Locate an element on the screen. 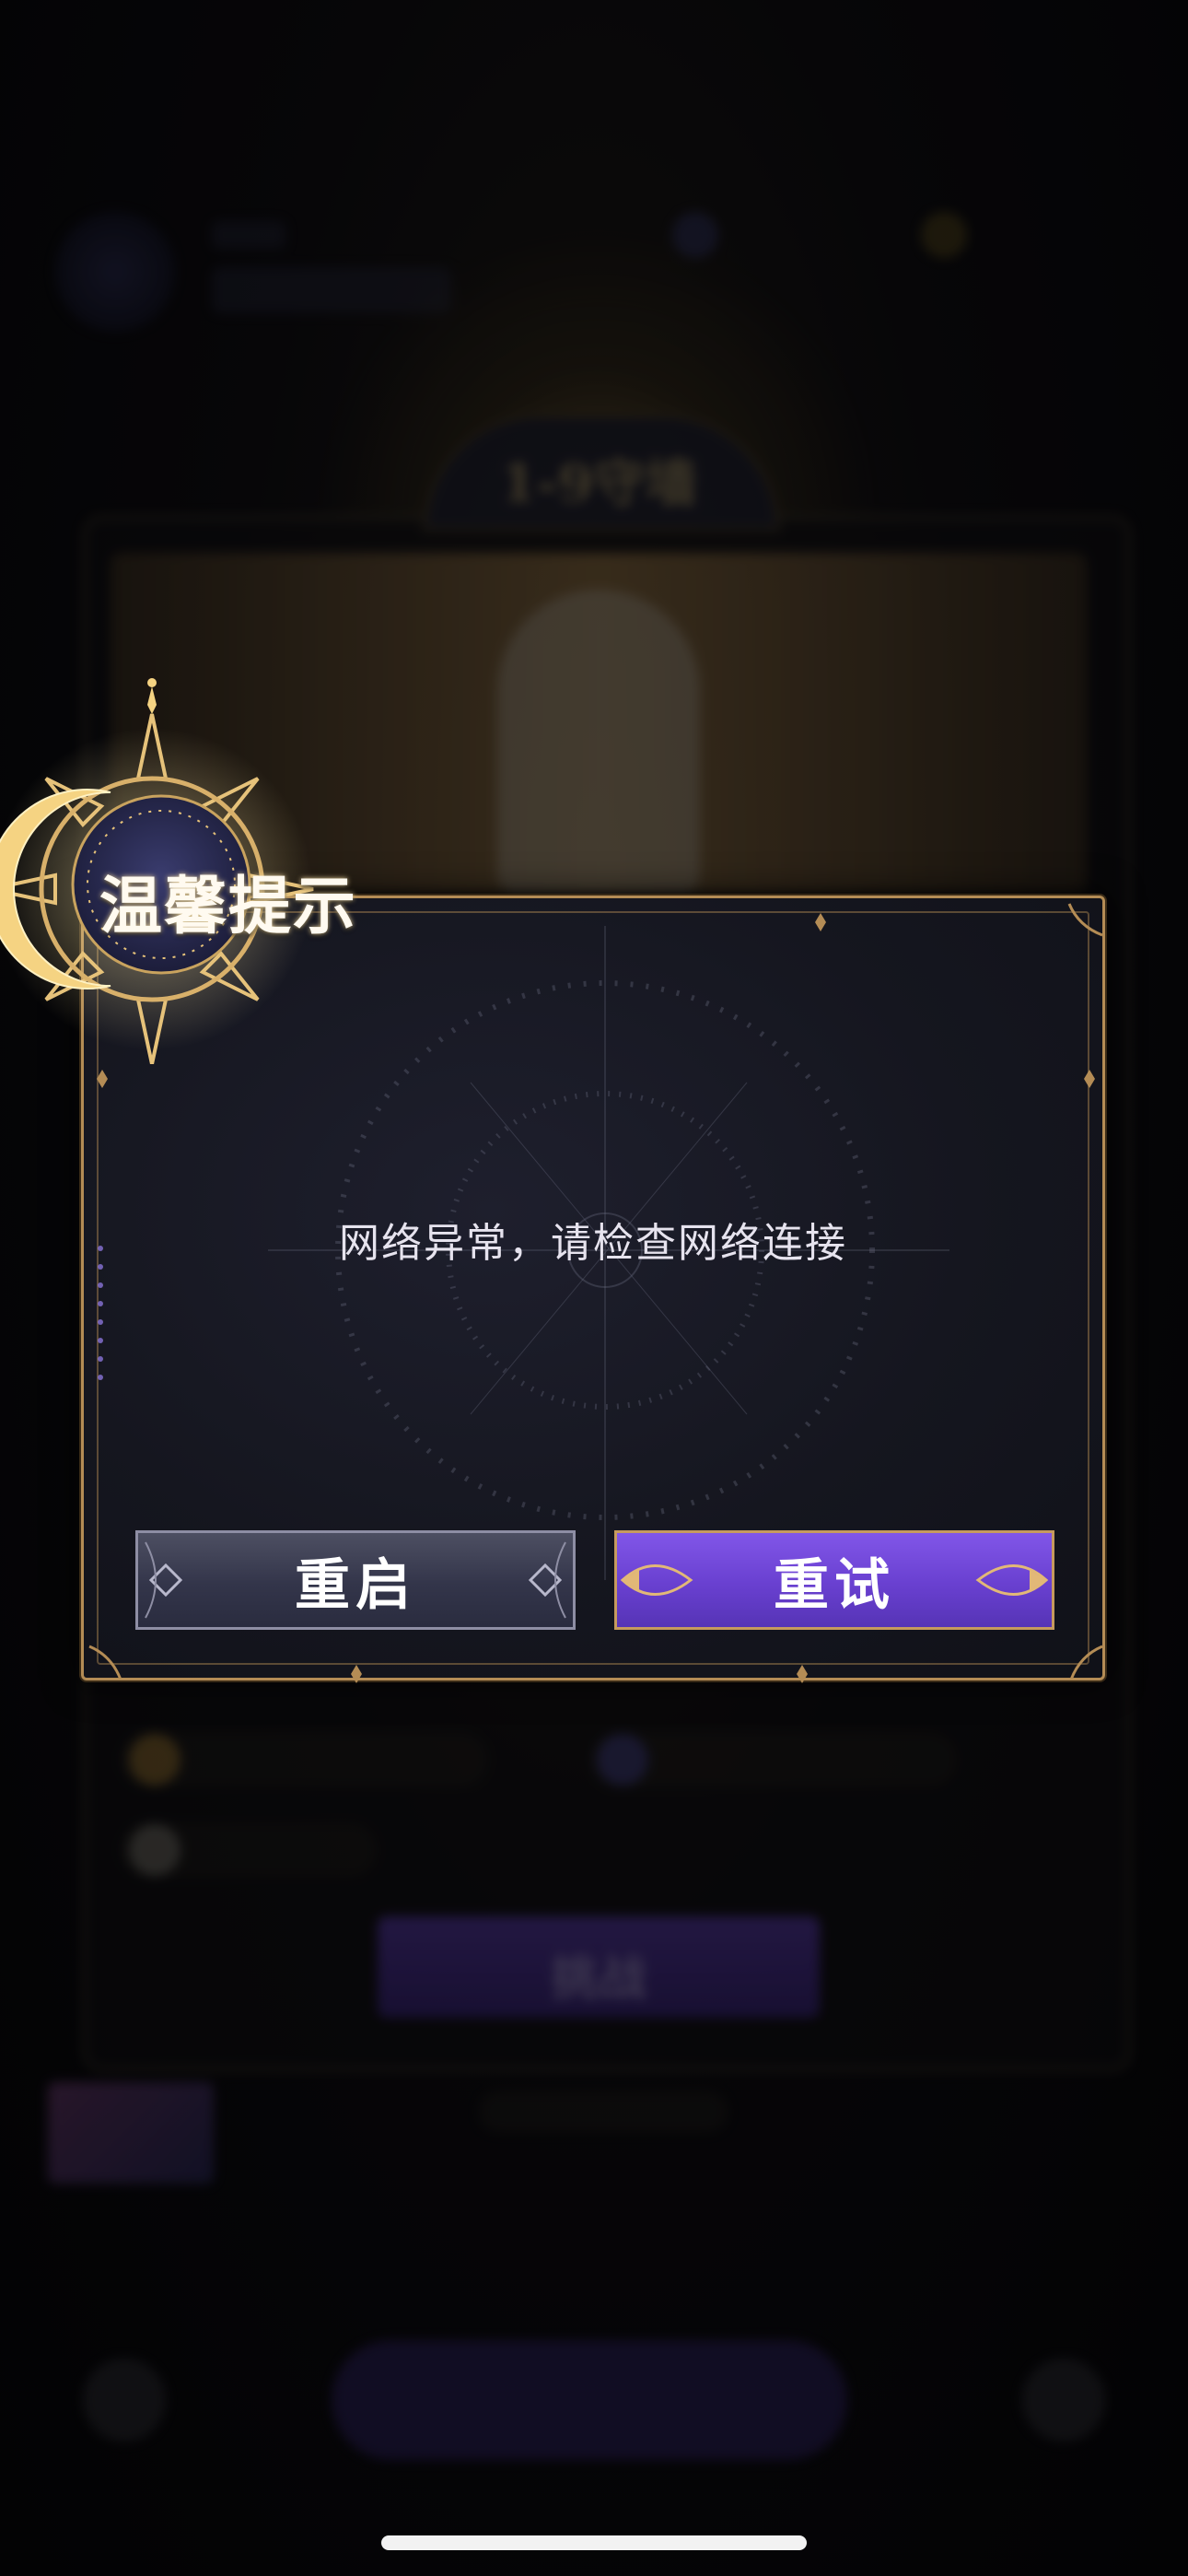  restart-button-label: 重启 is located at coordinates (355, 1585).